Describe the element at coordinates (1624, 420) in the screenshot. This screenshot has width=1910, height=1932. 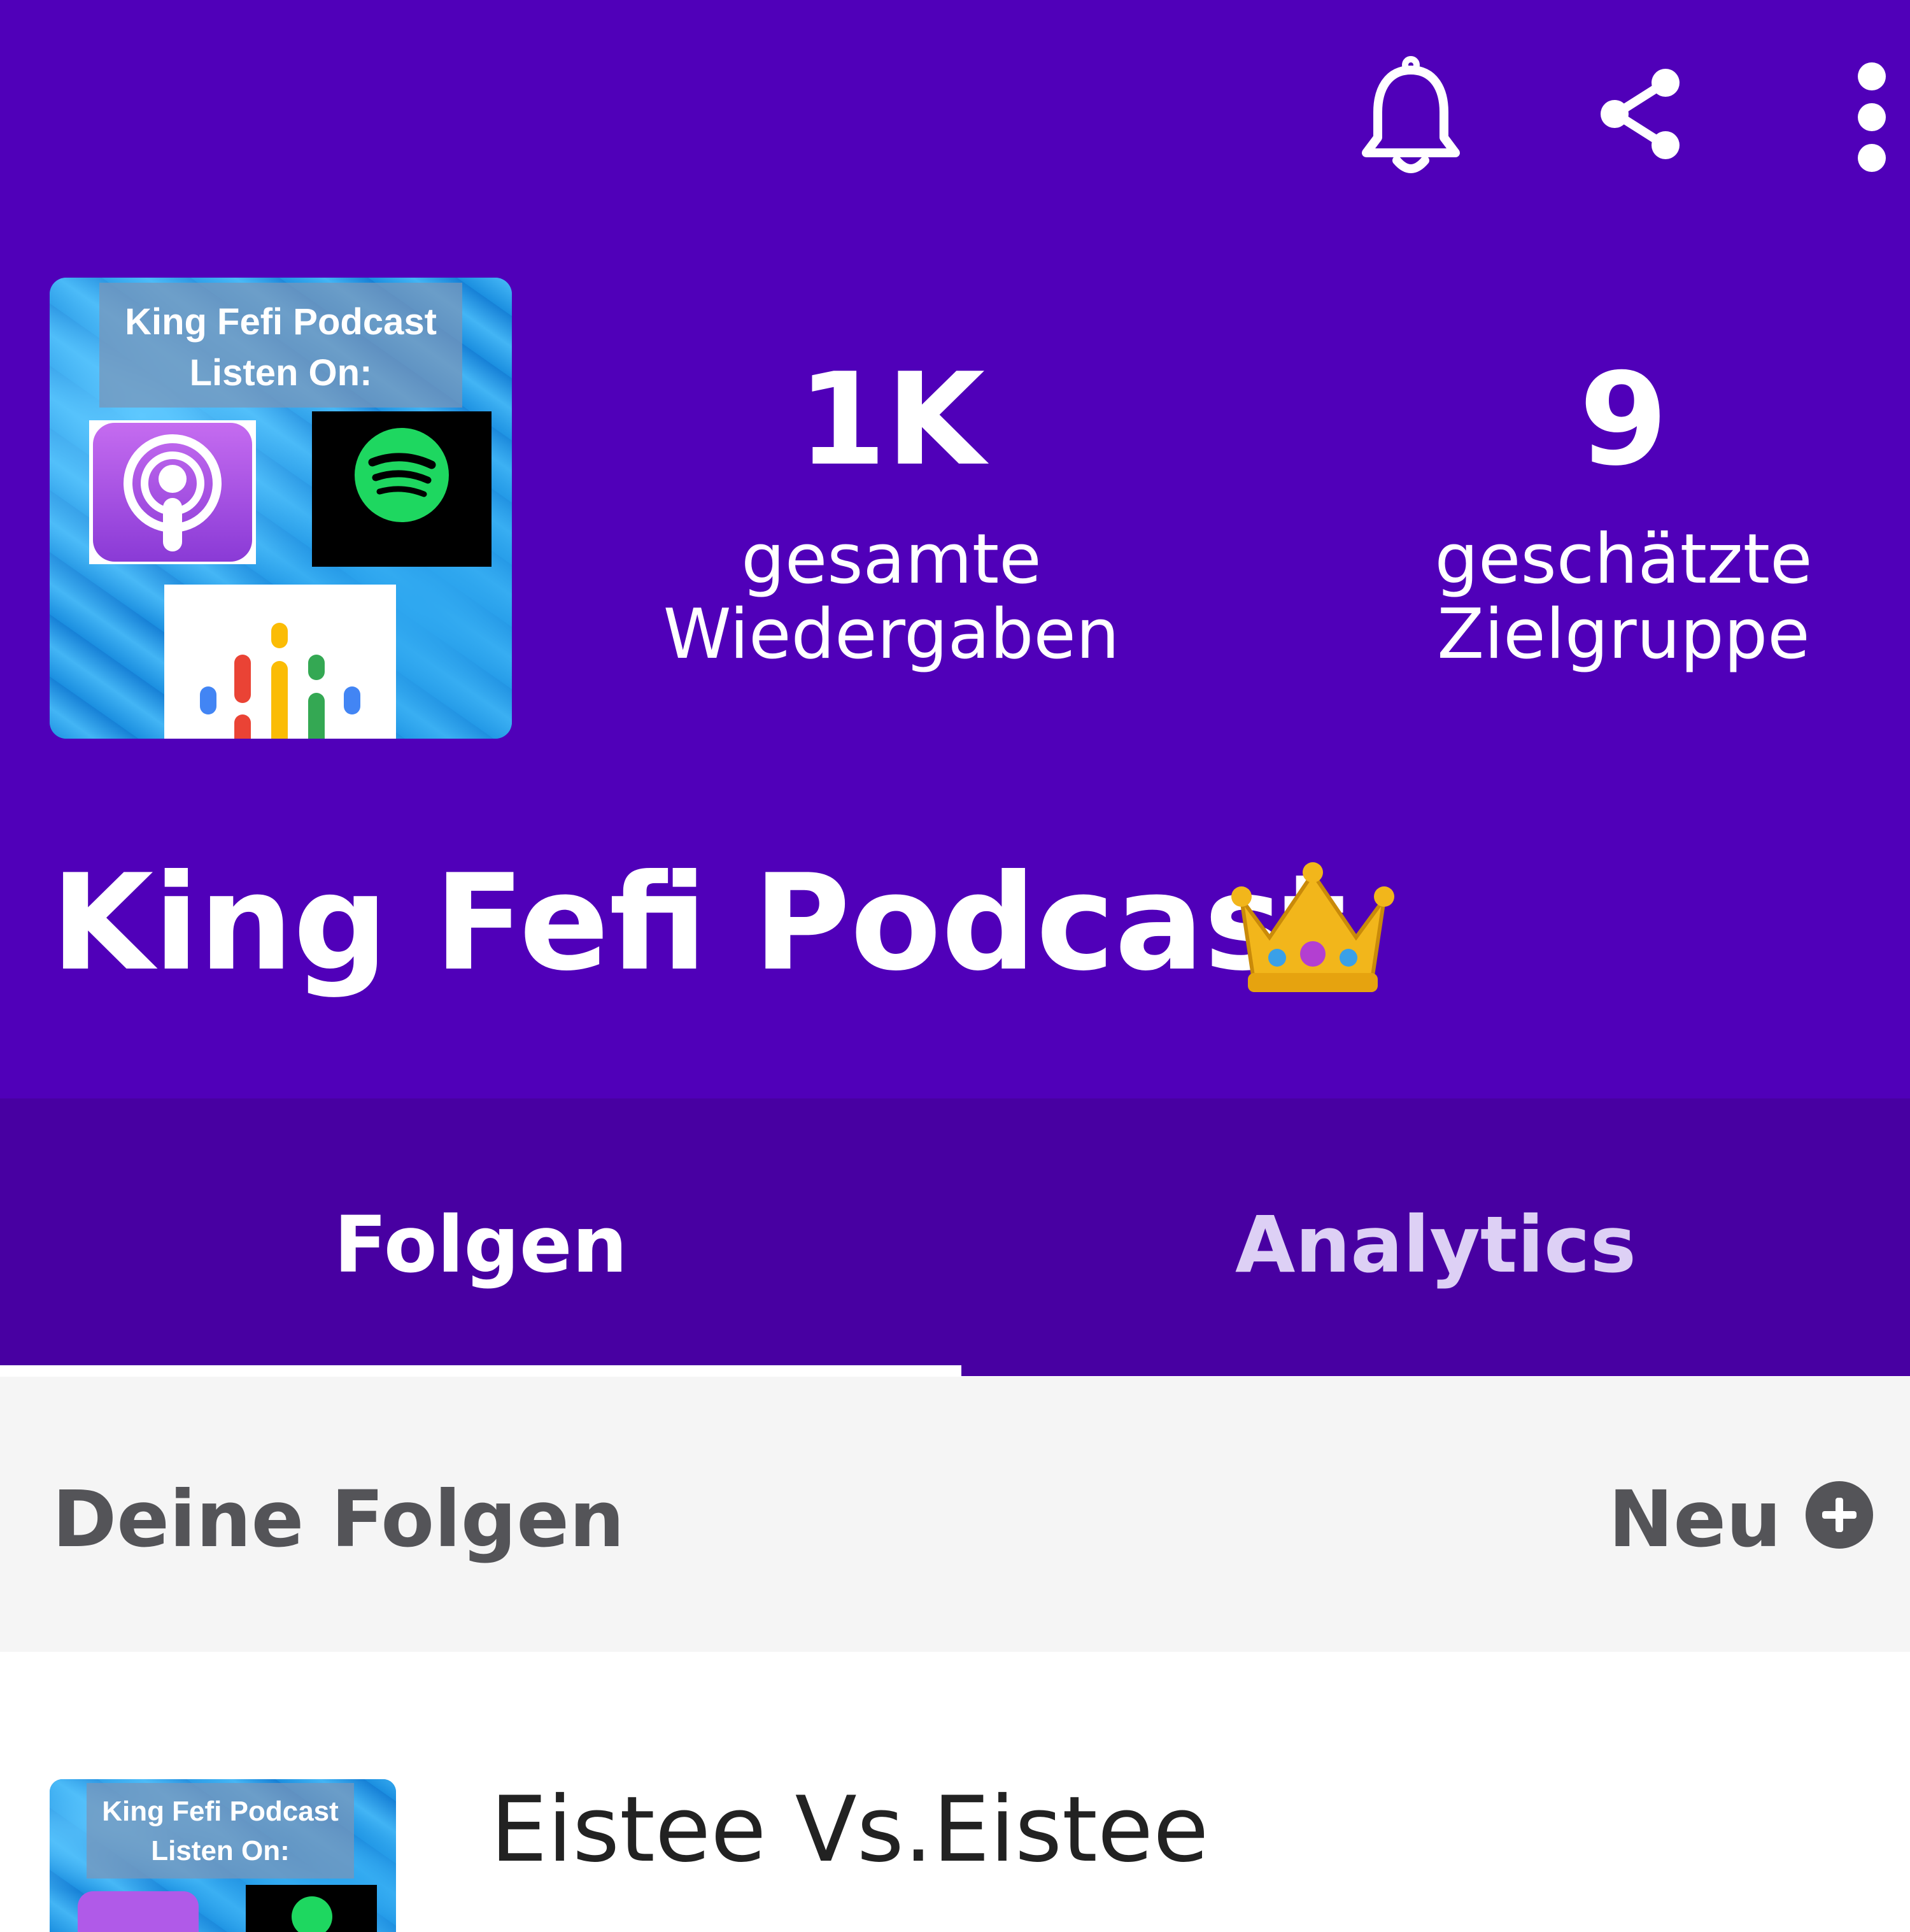
I see `stat-audience-value: 9` at that location.